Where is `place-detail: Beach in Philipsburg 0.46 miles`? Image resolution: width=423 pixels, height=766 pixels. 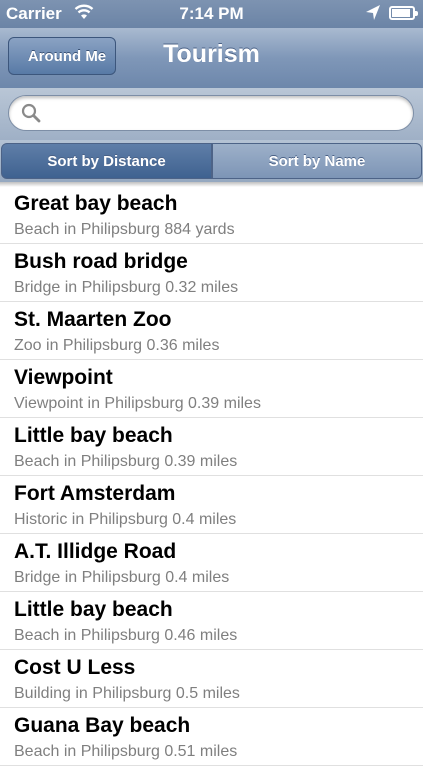 place-detail: Beach in Philipsburg 0.46 miles is located at coordinates (126, 635).